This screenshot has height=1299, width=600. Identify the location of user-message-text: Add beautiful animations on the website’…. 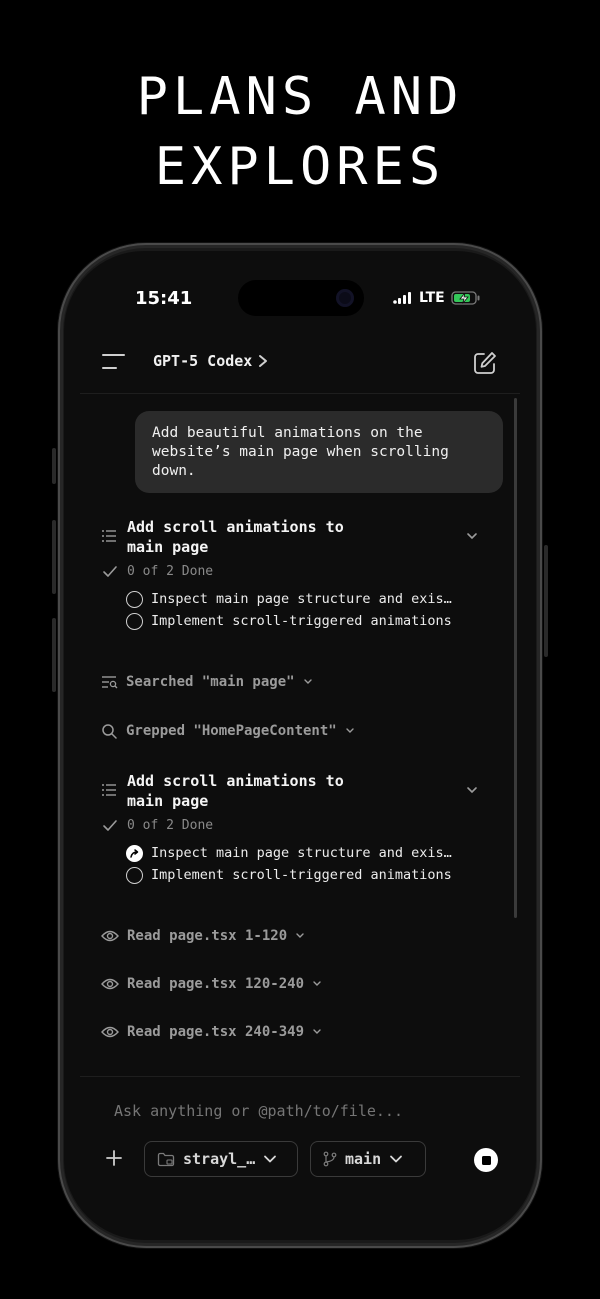
(300, 452).